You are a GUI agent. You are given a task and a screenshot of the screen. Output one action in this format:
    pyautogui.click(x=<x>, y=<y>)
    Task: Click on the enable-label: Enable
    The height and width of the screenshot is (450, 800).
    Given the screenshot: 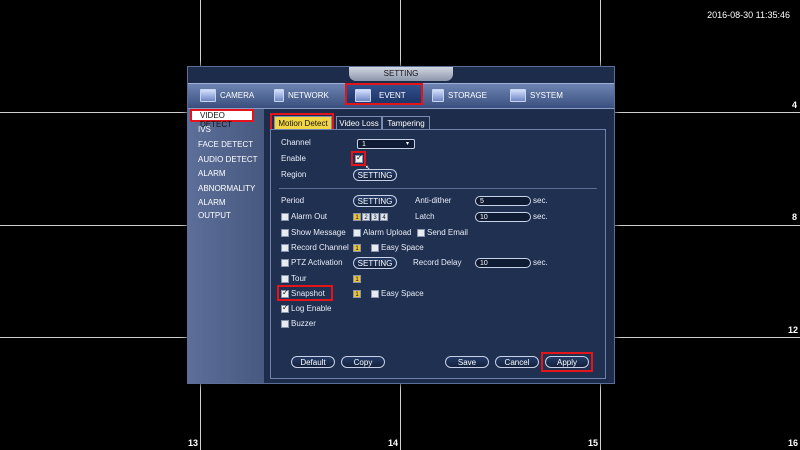 What is the action you would take?
    pyautogui.click(x=293, y=158)
    